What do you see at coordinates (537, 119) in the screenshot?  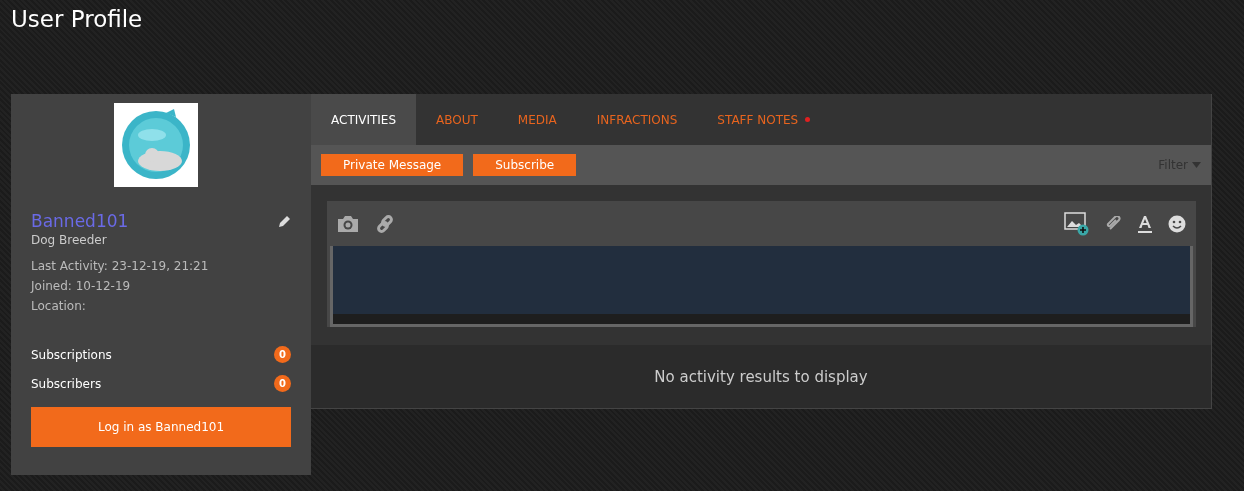 I see `profile-tab: MEDIA` at bounding box center [537, 119].